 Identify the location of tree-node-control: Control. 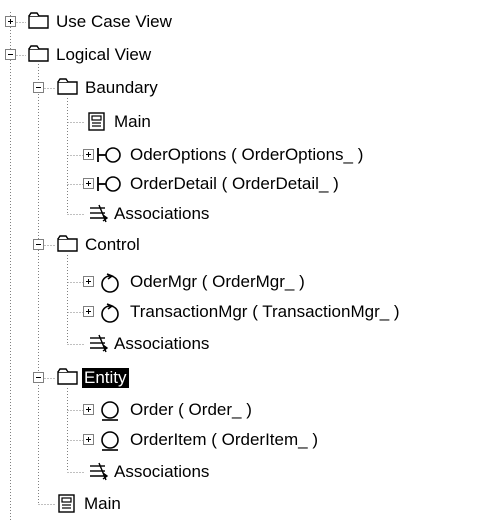
(150, 246).